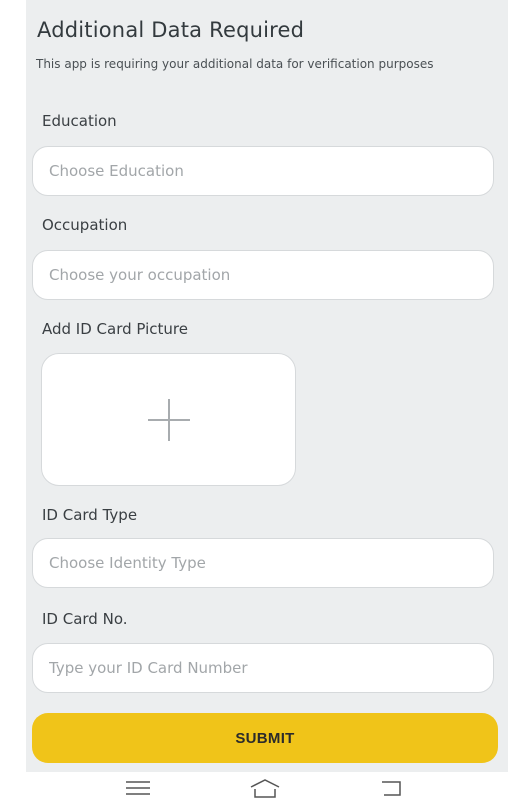 The width and height of the screenshot is (508, 803). I want to click on id-number-label: ID Card No., so click(85, 619).